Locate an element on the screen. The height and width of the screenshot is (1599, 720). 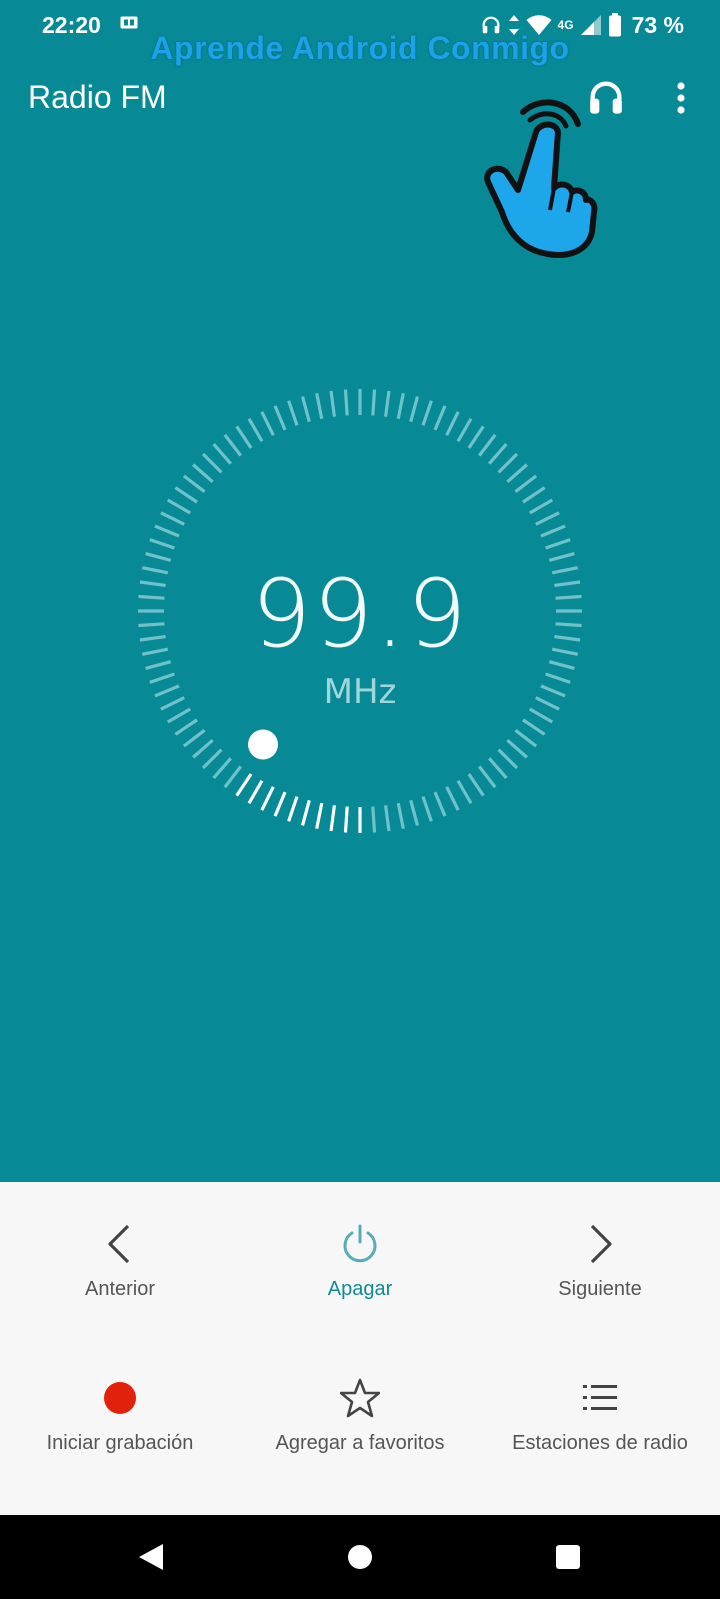
favorite-button: Agregar a favoritos is located at coordinates (360, 1416).